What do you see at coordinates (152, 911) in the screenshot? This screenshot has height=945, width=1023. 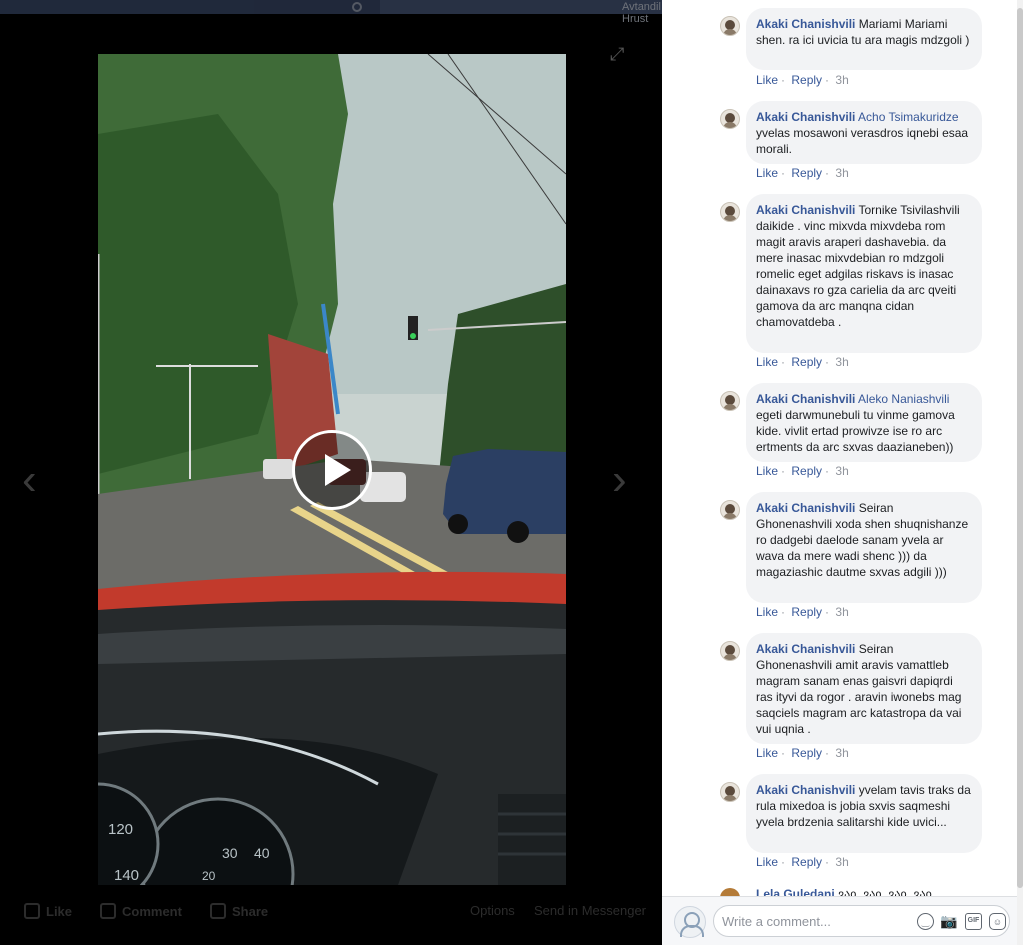 I see `comment-label: Comment` at bounding box center [152, 911].